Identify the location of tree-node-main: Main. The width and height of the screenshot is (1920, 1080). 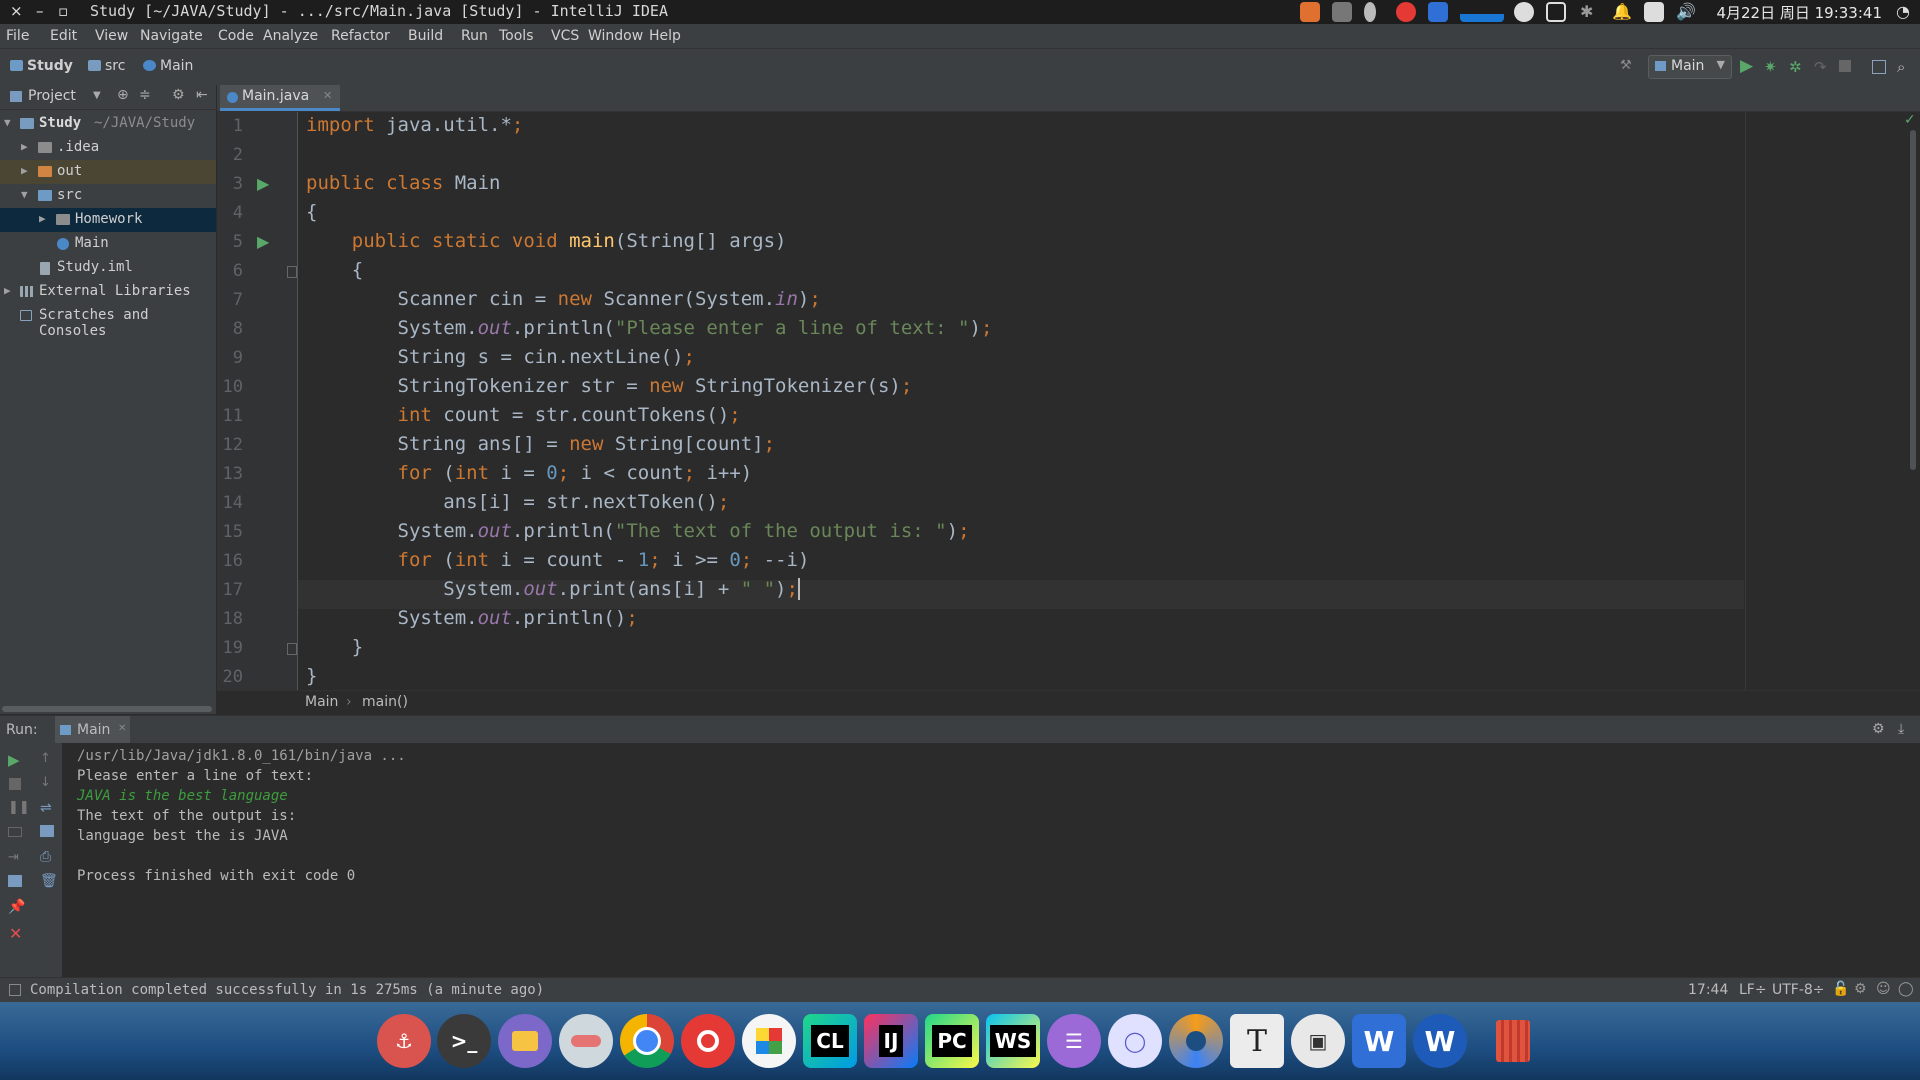
(108, 244).